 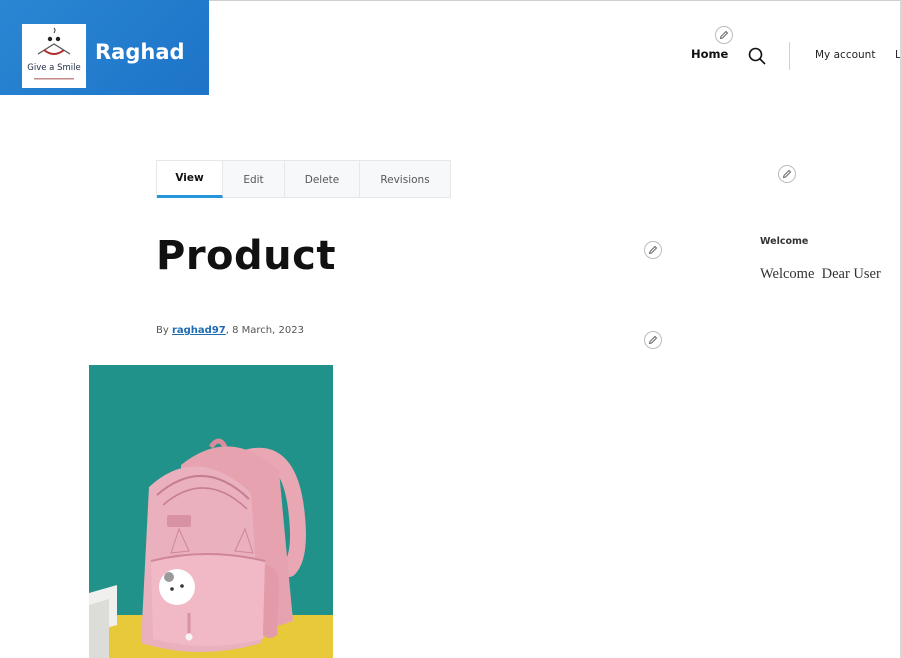 What do you see at coordinates (322, 179) in the screenshot?
I see `tab-delete: Delete` at bounding box center [322, 179].